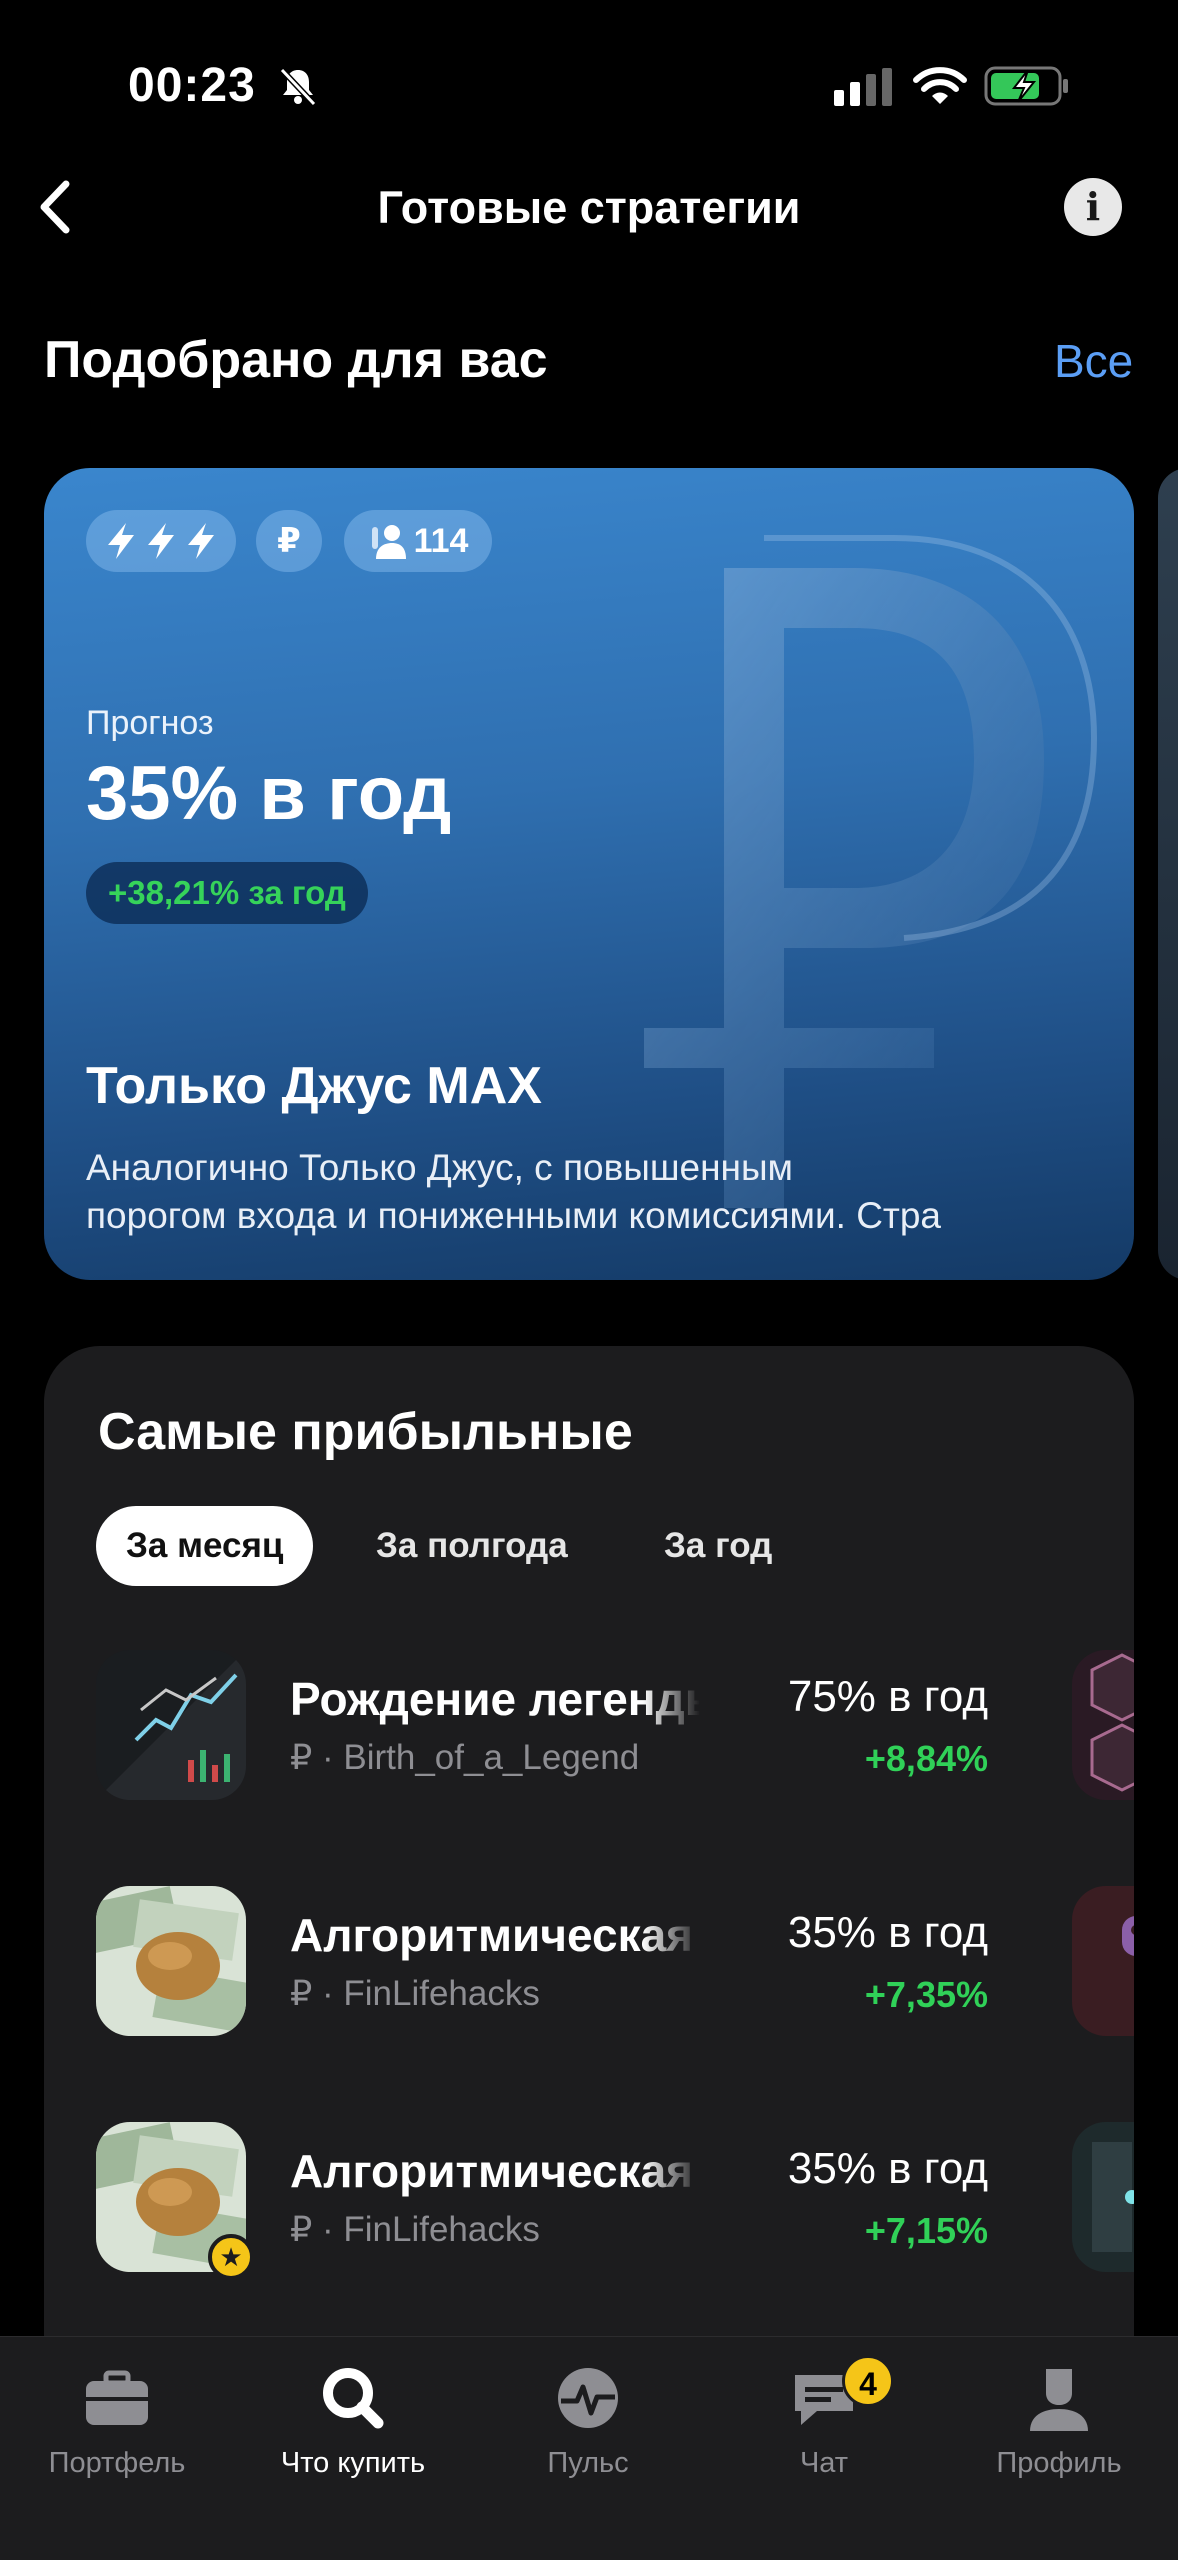 This screenshot has width=1178, height=2560. I want to click on tab-label: Что купить, so click(353, 2463).